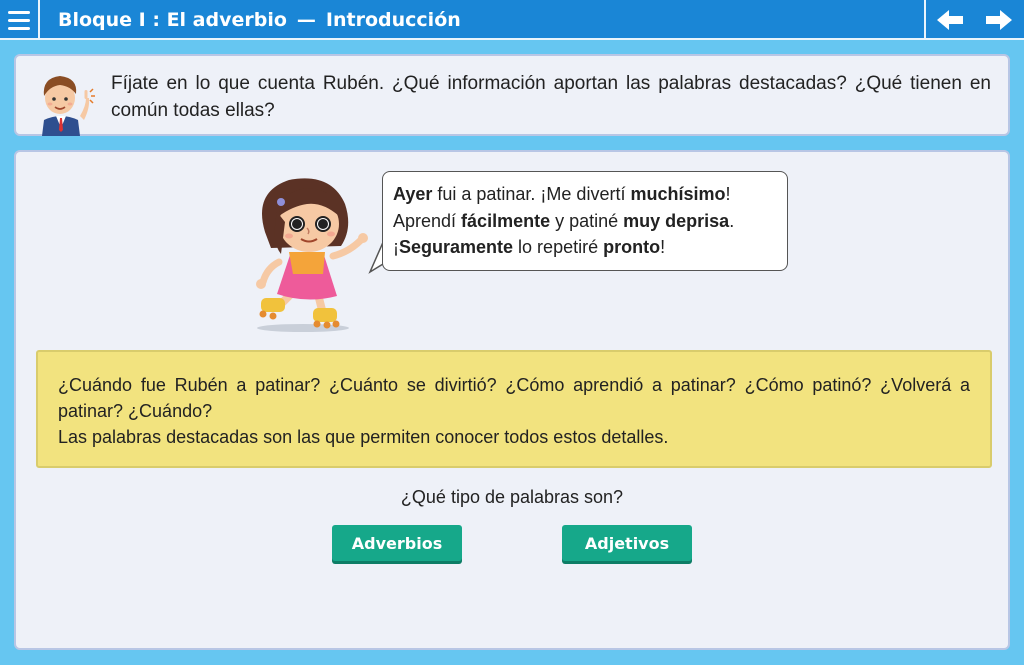 The width and height of the screenshot is (1024, 665). What do you see at coordinates (512, 497) in the screenshot?
I see `quiz-question: ¿Qué tipo de palabras son?` at bounding box center [512, 497].